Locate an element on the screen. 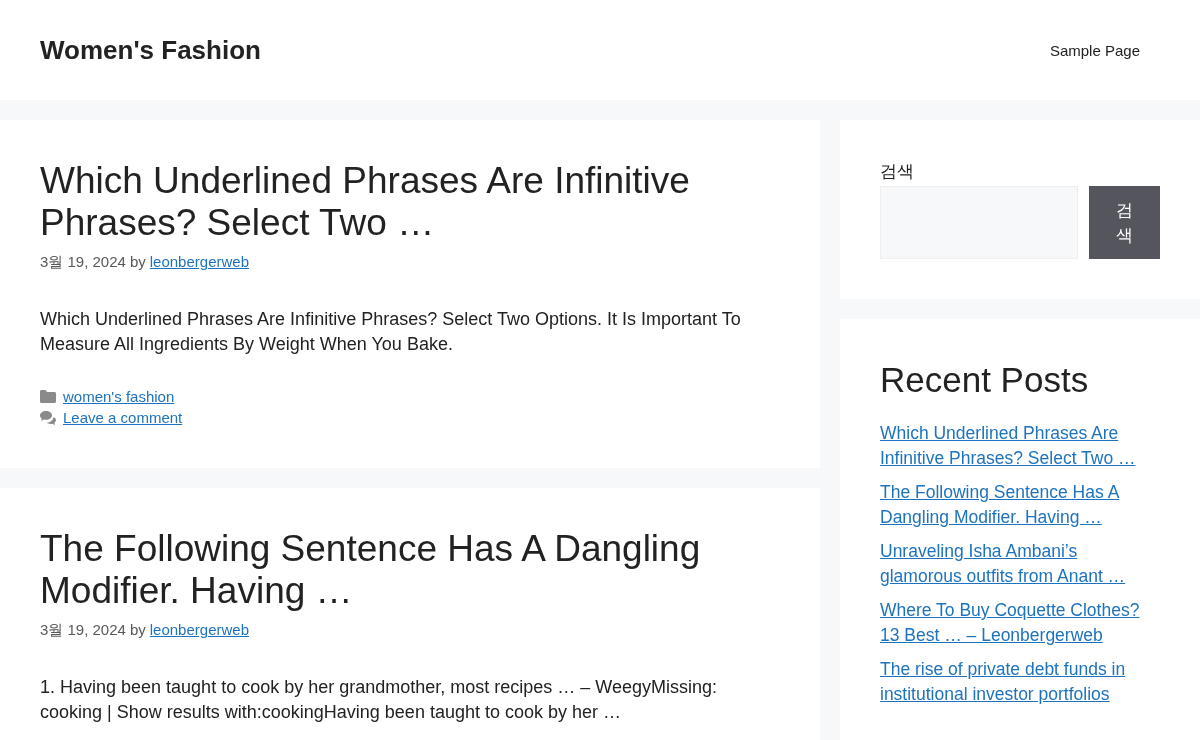 The height and width of the screenshot is (740, 1200). search-button: 검색 is located at coordinates (1124, 222).